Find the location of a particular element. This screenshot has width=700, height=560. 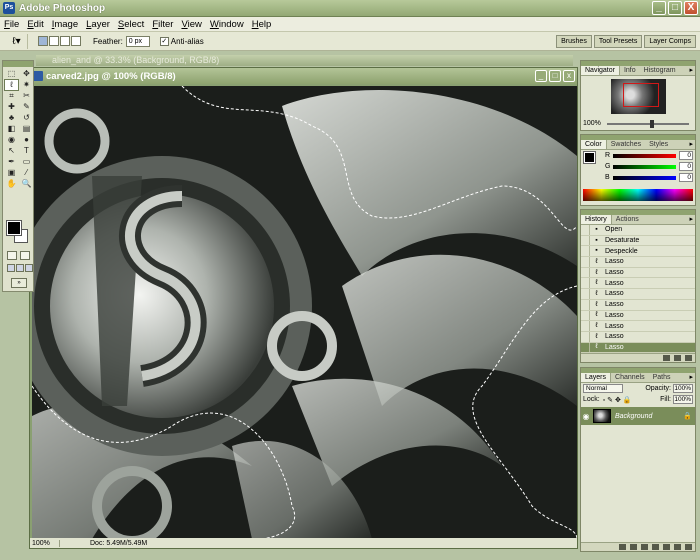

layer-comps-well-tab: Layer Comps is located at coordinates (670, 41).